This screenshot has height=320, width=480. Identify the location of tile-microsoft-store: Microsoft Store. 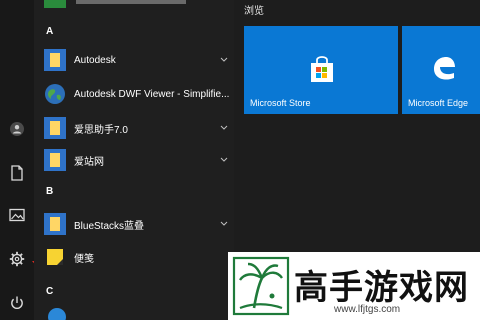
(321, 70).